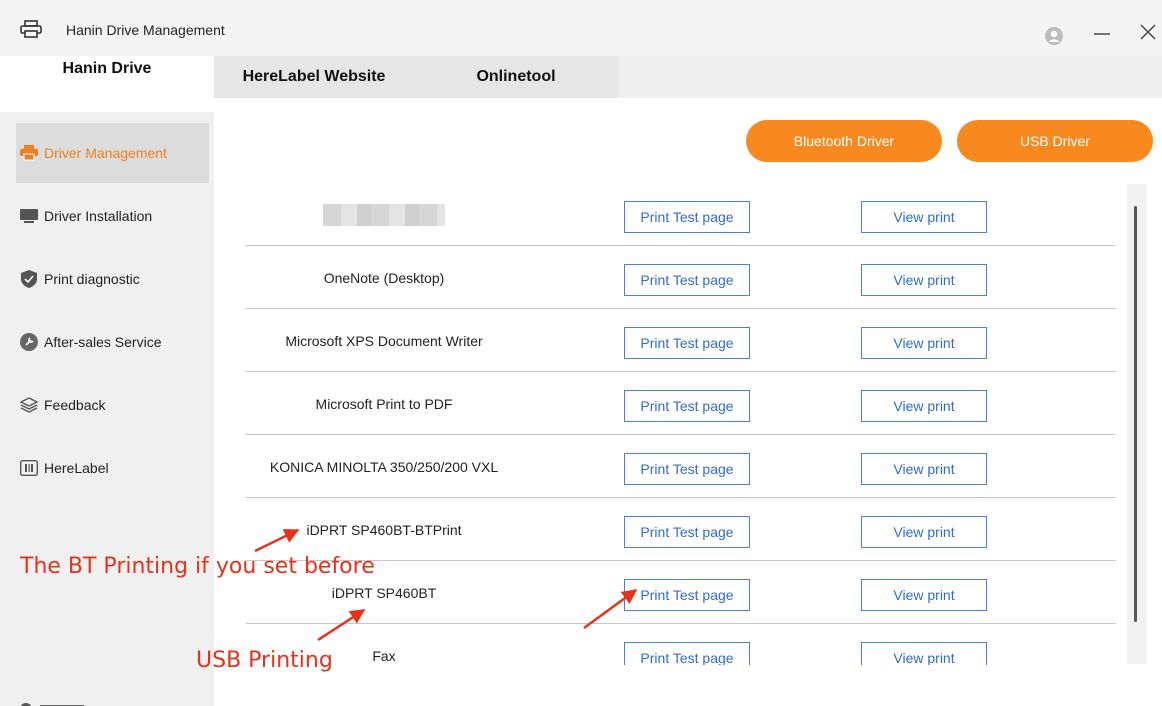  What do you see at coordinates (145, 30) in the screenshot?
I see `window-title: Hanin Drive Management` at bounding box center [145, 30].